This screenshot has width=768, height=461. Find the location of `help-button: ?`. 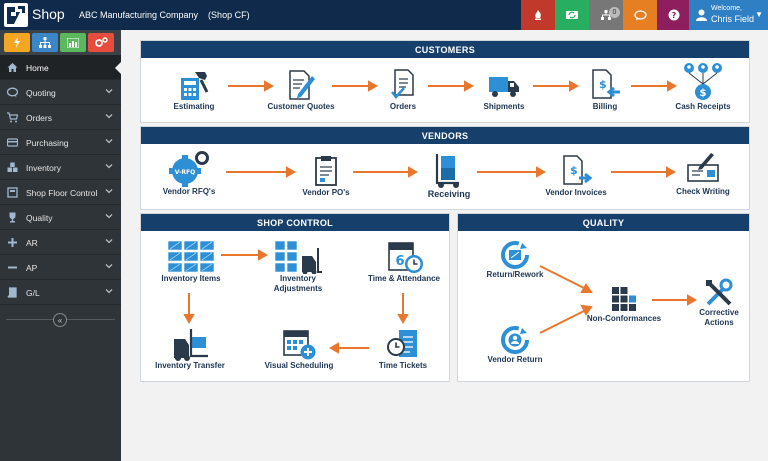

help-button: ? is located at coordinates (674, 15).